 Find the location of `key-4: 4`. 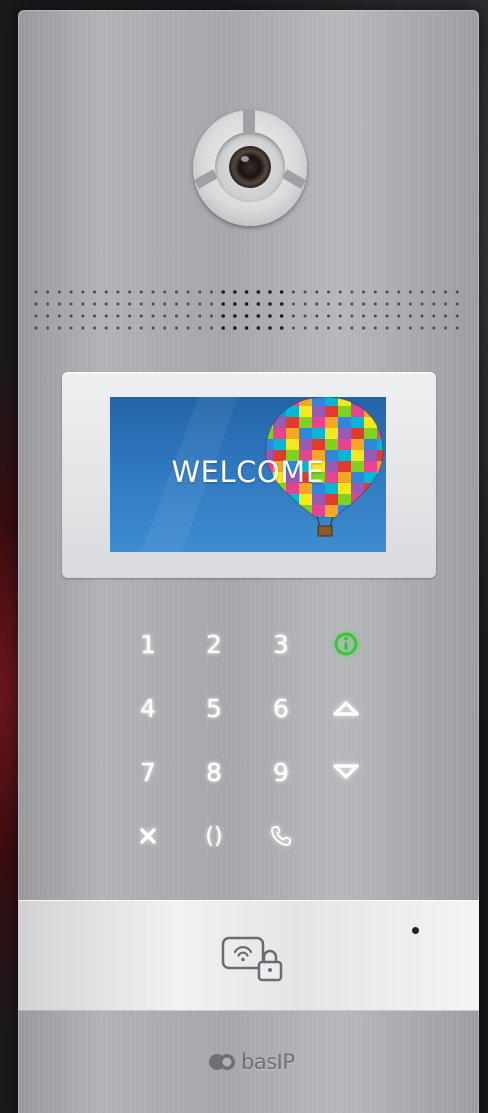

key-4: 4 is located at coordinates (148, 708).